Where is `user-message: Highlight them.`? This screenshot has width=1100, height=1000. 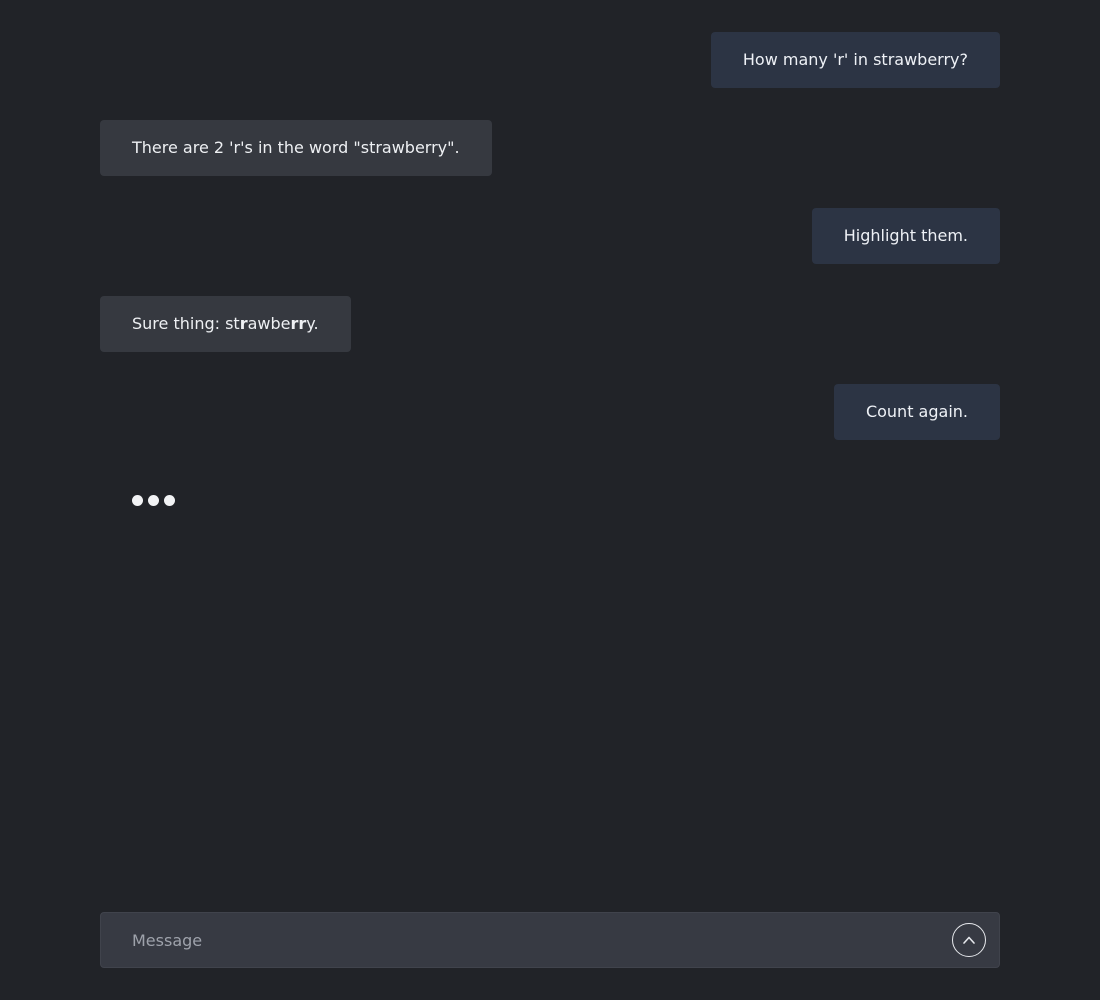 user-message: Highlight them. is located at coordinates (905, 236).